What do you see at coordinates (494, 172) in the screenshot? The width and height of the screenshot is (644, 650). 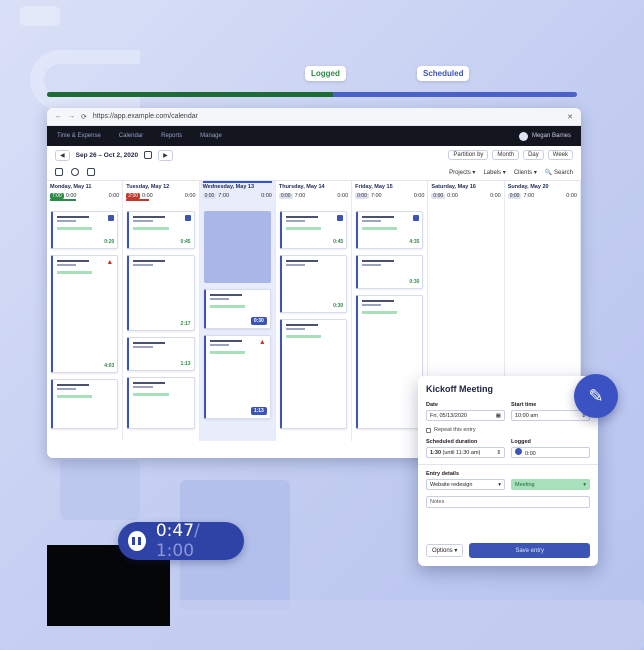 I see `labels-filter: Labels ▾` at bounding box center [494, 172].